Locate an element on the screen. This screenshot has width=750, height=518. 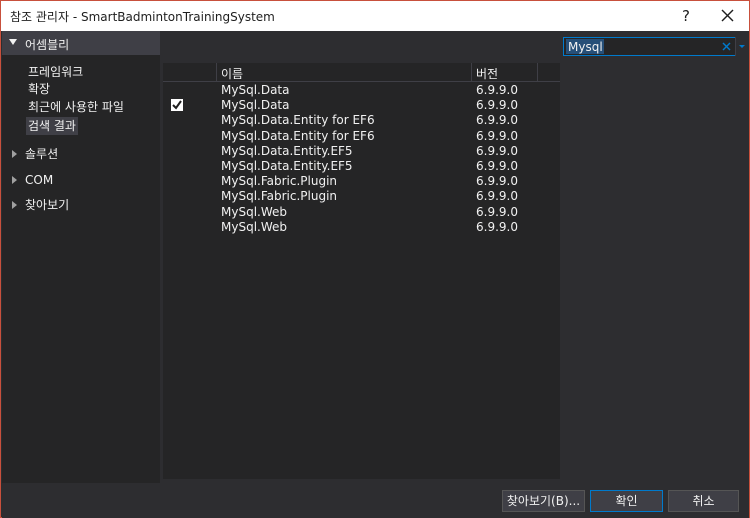
row-checkbox is located at coordinates (177, 105).